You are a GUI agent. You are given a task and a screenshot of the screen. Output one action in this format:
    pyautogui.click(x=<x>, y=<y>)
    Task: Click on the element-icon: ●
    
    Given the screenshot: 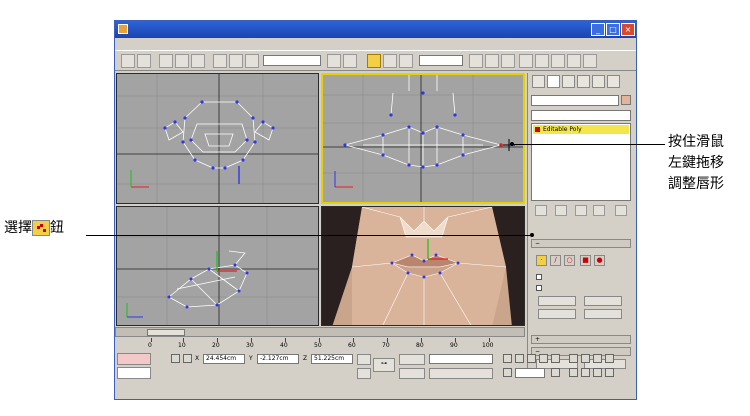 What is the action you would take?
    pyautogui.click(x=599, y=260)
    